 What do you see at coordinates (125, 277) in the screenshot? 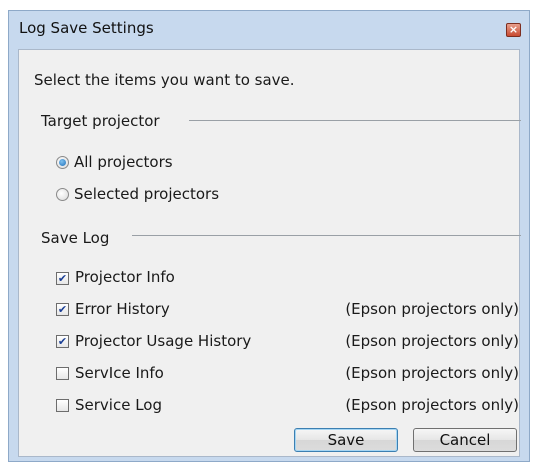
I see `projector-info-label: Projector Info` at bounding box center [125, 277].